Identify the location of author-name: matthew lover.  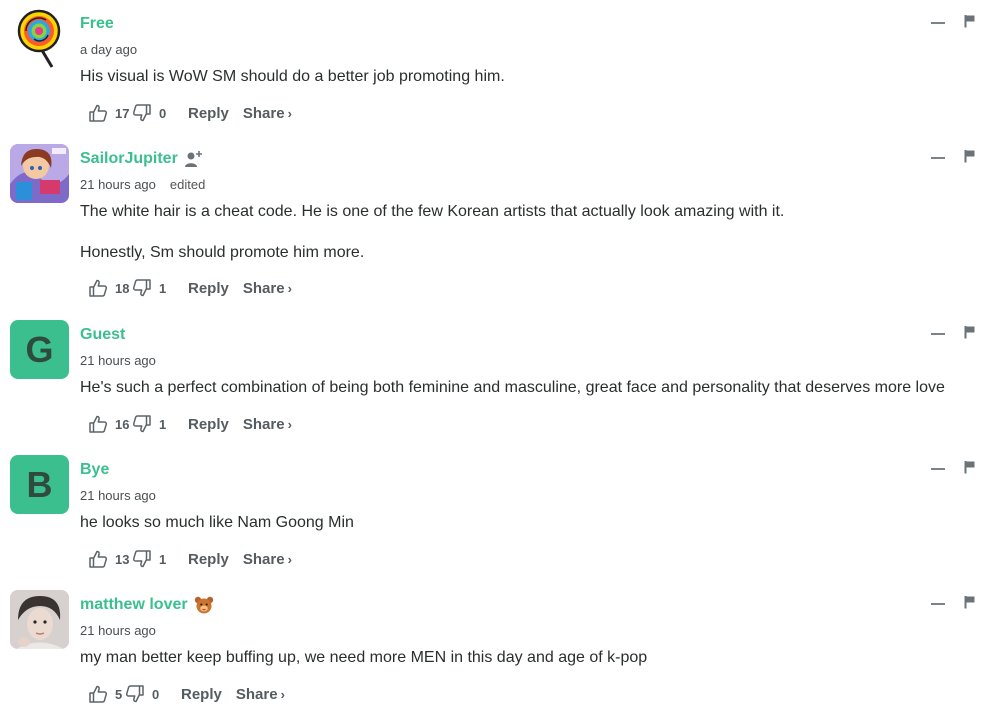
(134, 605).